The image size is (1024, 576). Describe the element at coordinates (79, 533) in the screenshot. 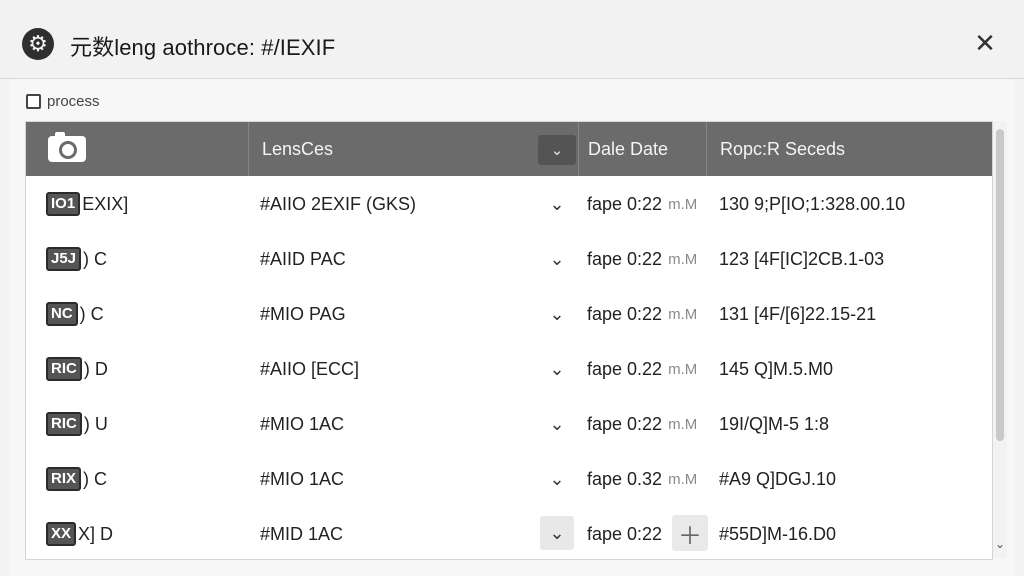

I see `row-id: XX X] D` at that location.